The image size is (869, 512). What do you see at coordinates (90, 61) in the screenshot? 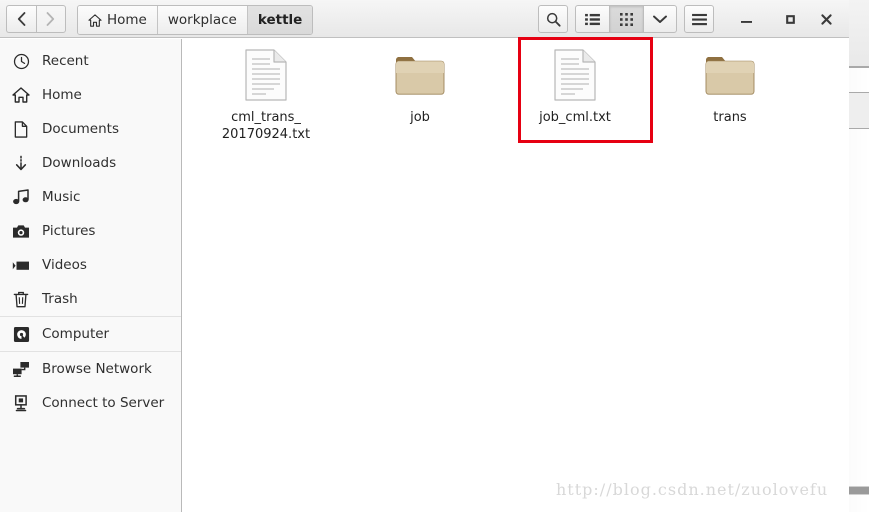
I see `sidebar-item-recent: Recent` at bounding box center [90, 61].